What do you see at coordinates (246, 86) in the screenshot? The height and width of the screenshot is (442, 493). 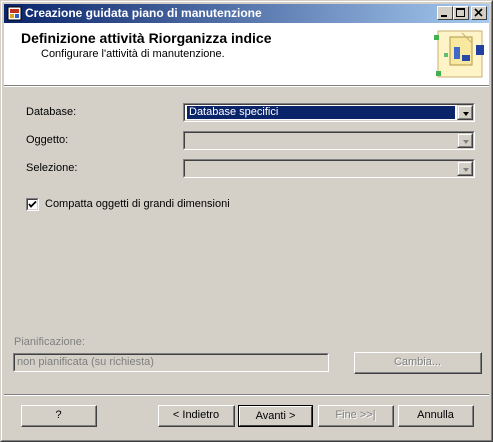 I see `header-divider-highlight` at bounding box center [246, 86].